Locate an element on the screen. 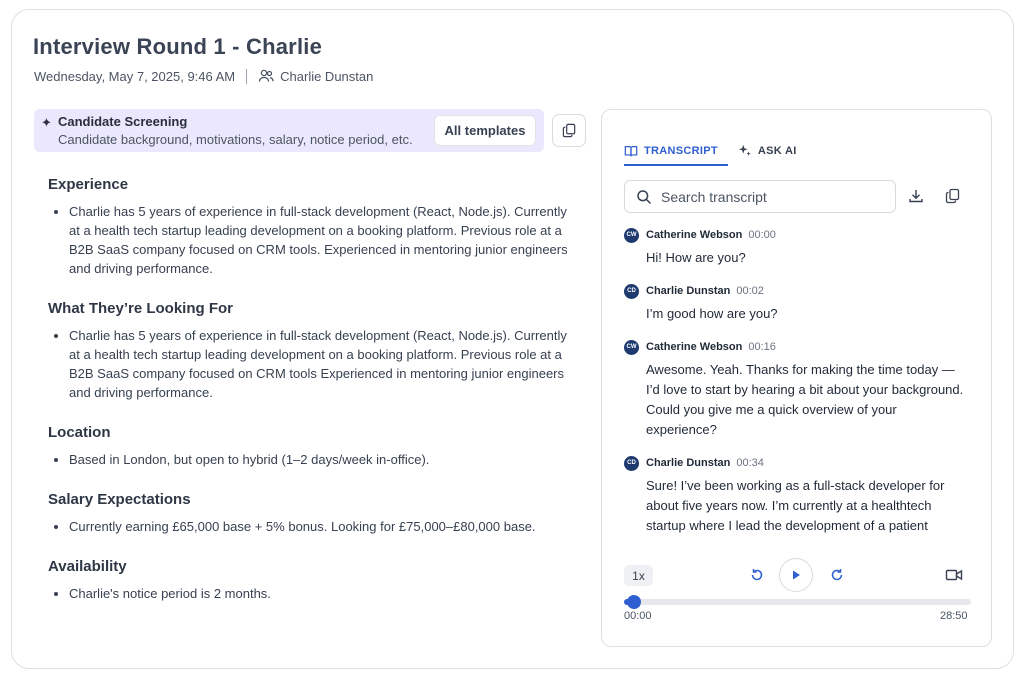 The height and width of the screenshot is (680, 1024). sparkle-icon is located at coordinates (744, 150).